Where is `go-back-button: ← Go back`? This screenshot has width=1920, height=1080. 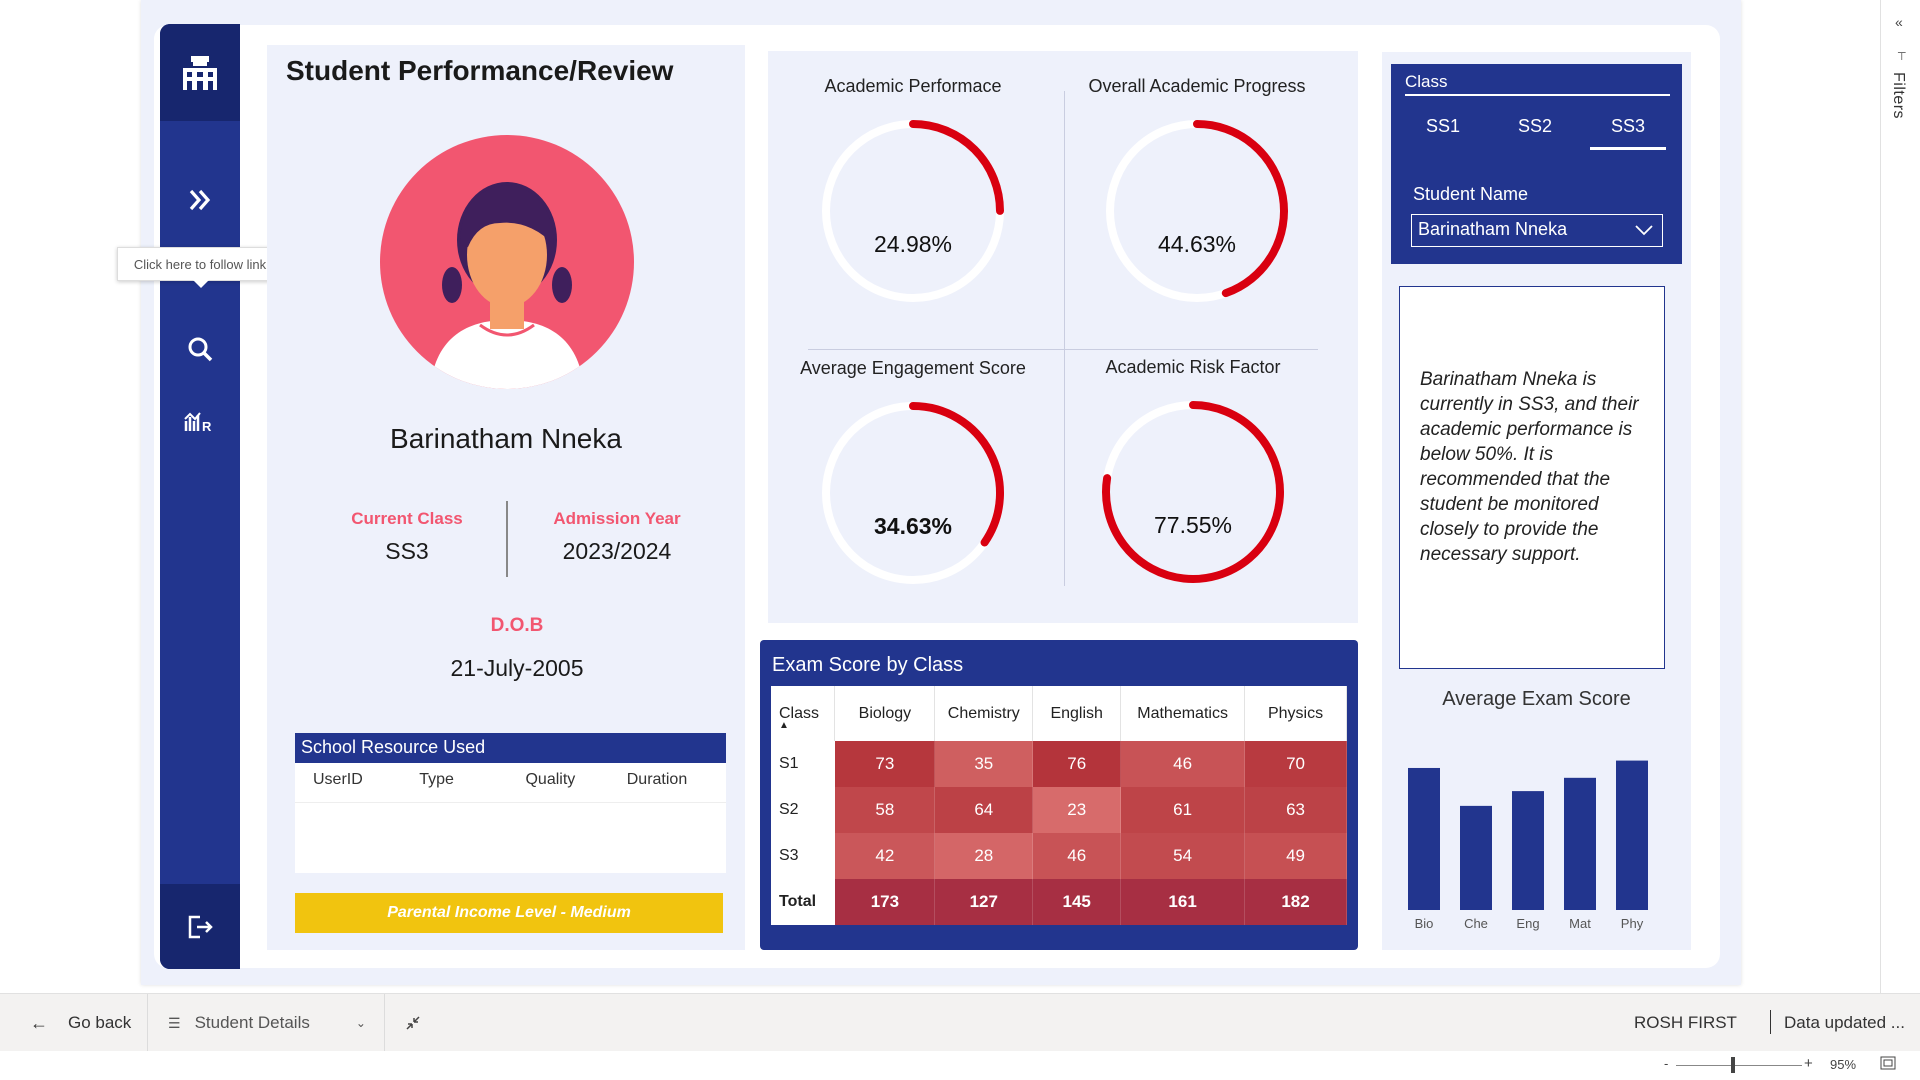 go-back-button: ← Go back is located at coordinates (80, 1023).